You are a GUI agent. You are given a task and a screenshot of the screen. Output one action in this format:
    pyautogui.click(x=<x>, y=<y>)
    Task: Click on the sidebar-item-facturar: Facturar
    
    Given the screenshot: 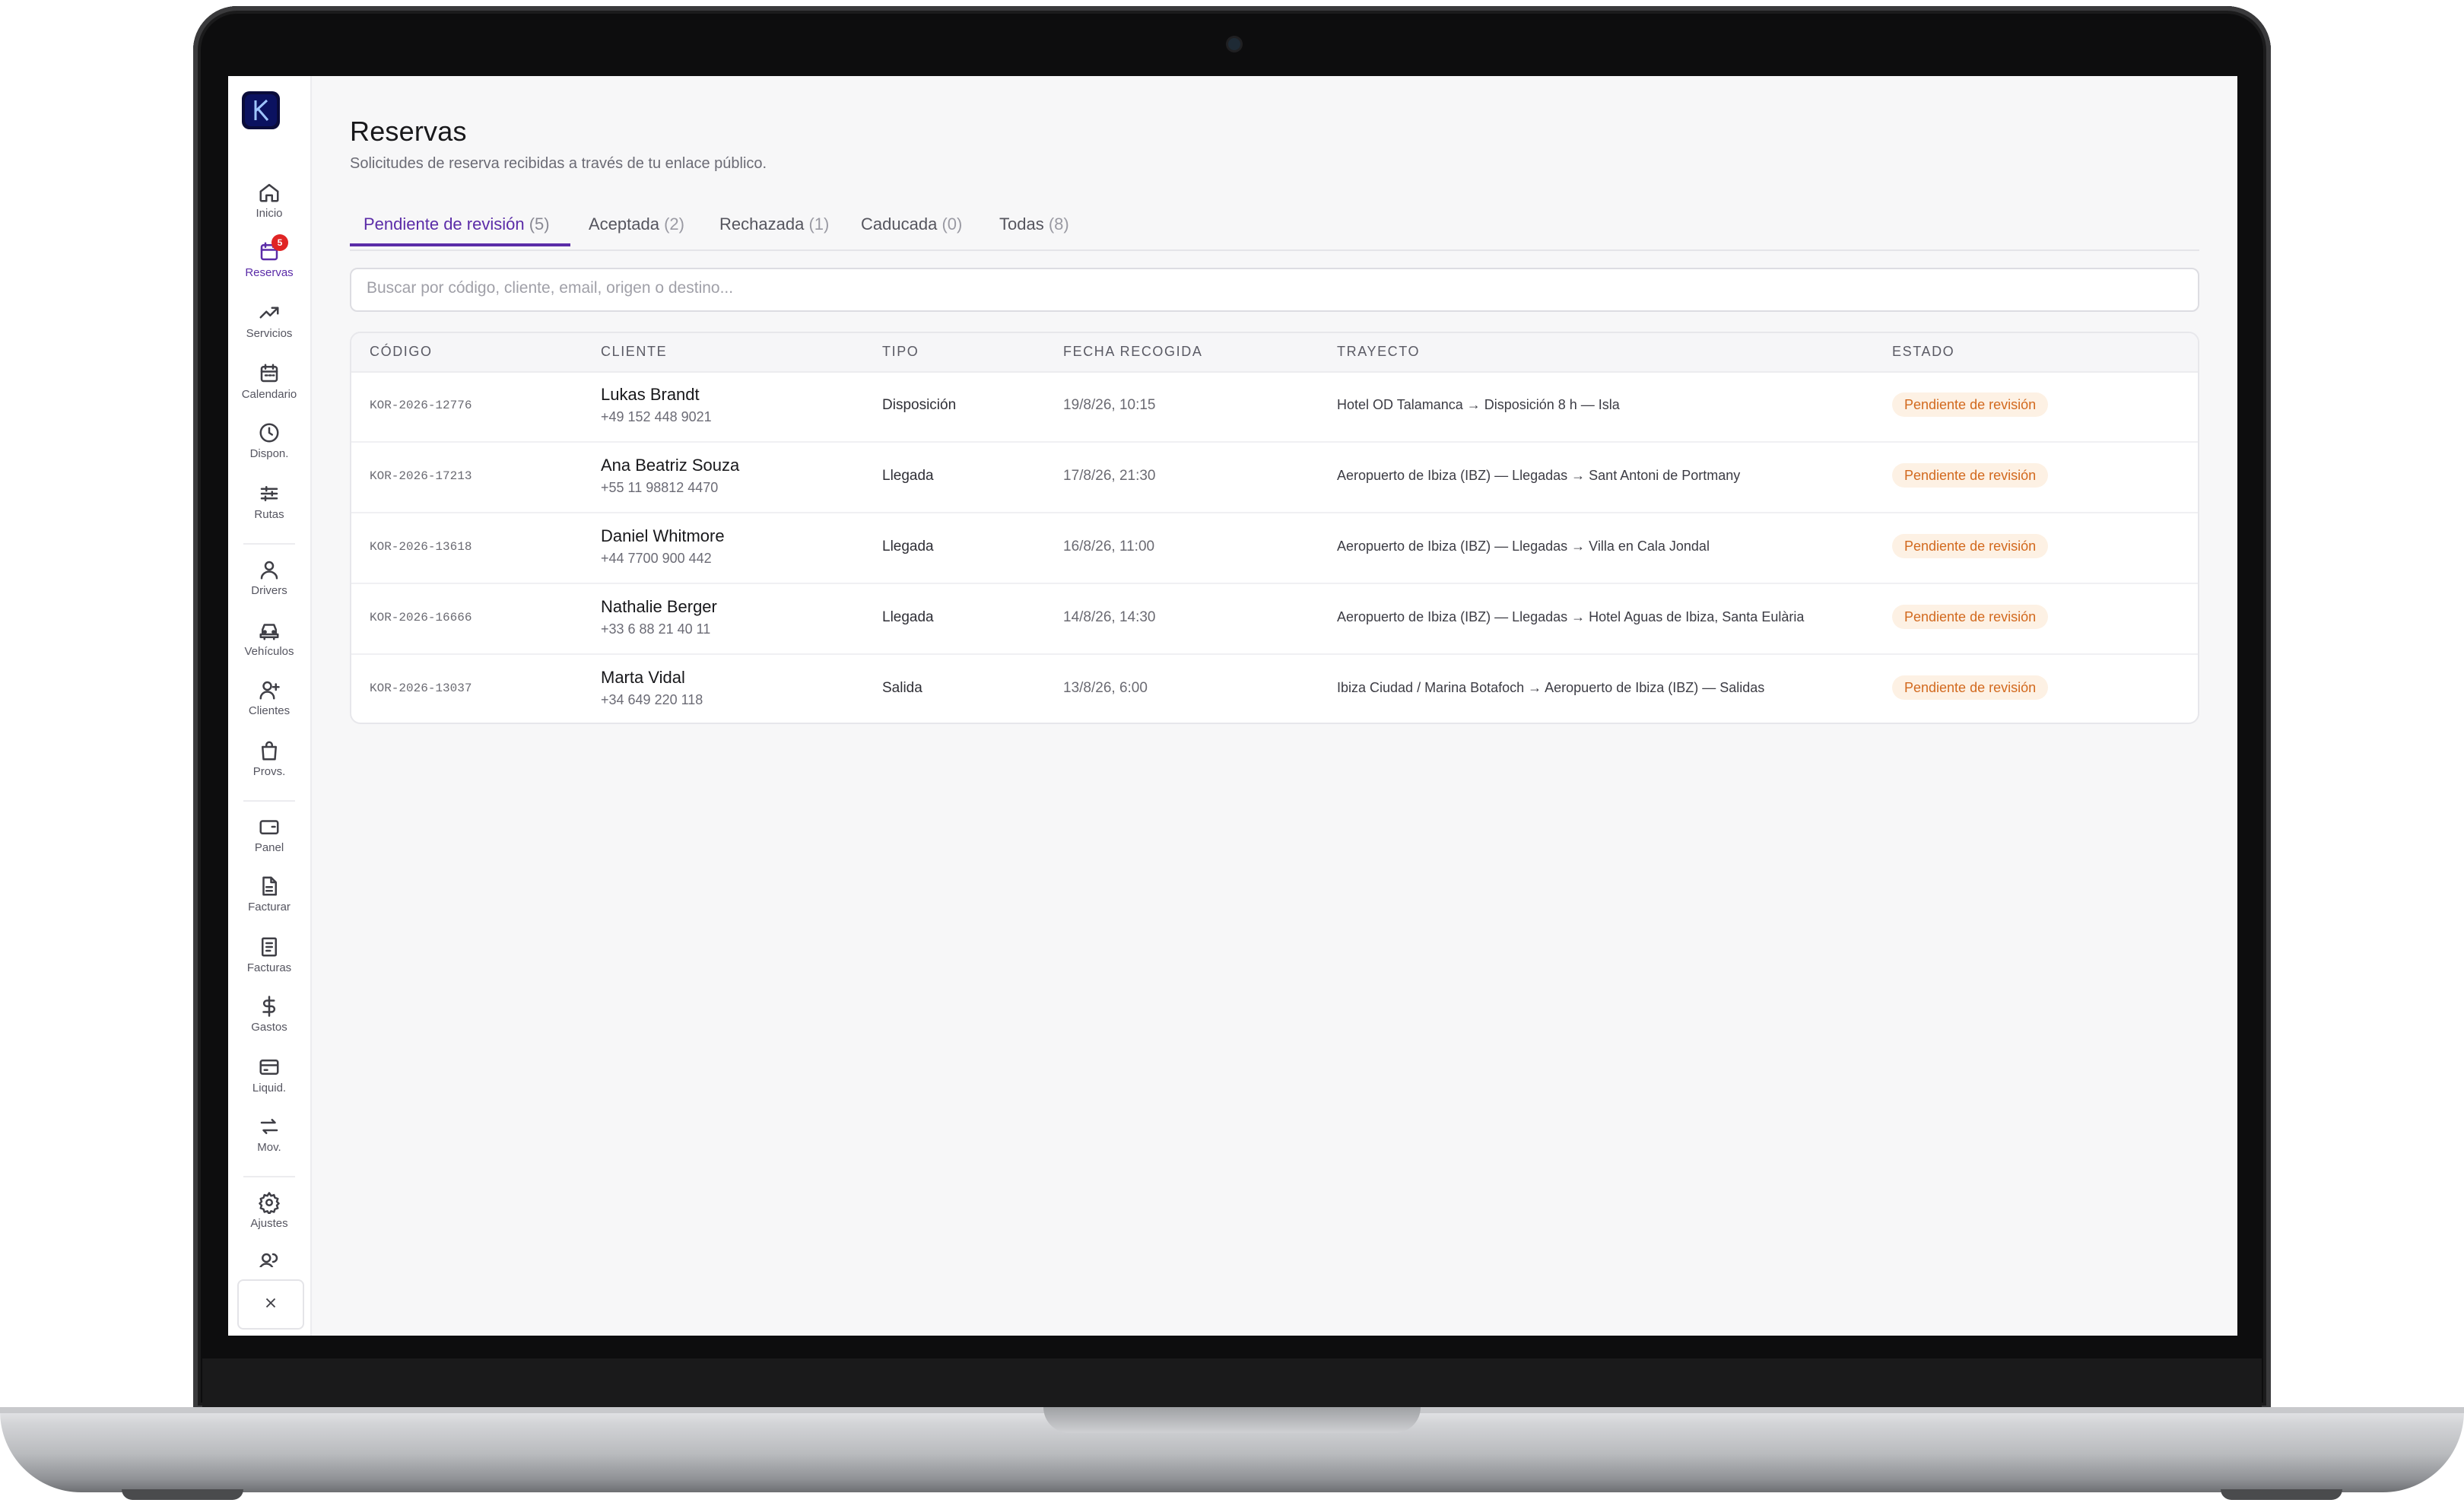 What is the action you would take?
    pyautogui.click(x=269, y=895)
    